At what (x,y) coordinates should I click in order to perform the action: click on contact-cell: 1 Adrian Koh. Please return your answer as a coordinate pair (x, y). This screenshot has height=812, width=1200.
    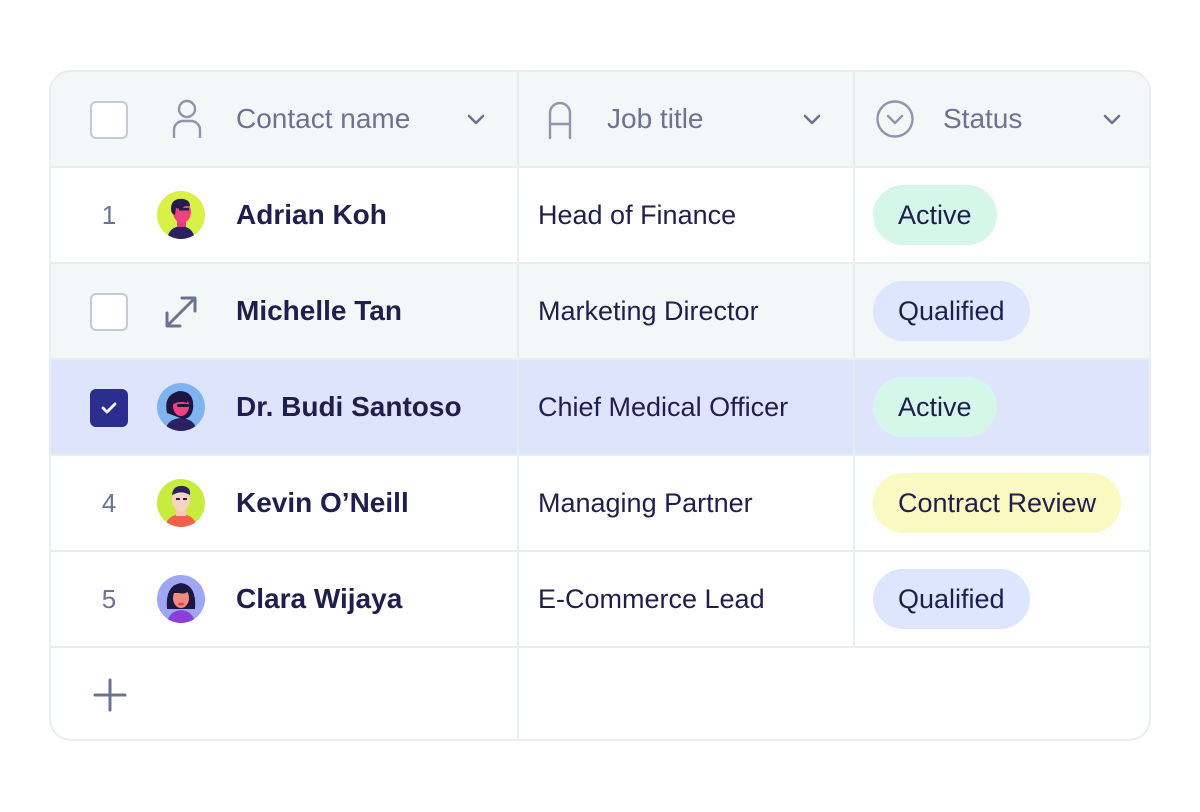
    Looking at the image, I should click on (284, 215).